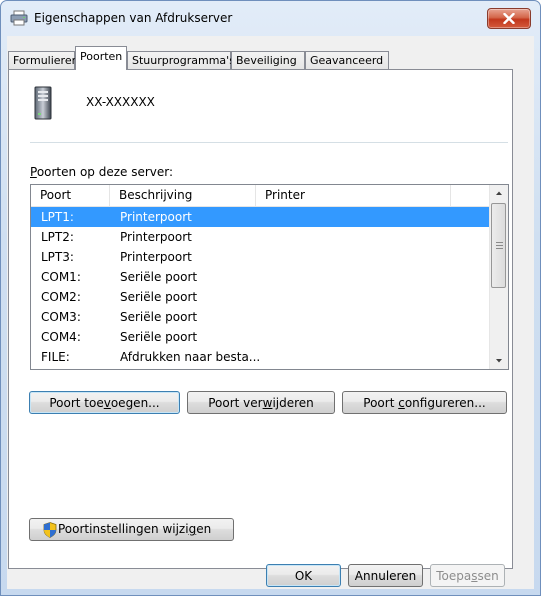 The image size is (541, 596). Describe the element at coordinates (385, 575) in the screenshot. I see `cancel-button: Annuleren` at that location.